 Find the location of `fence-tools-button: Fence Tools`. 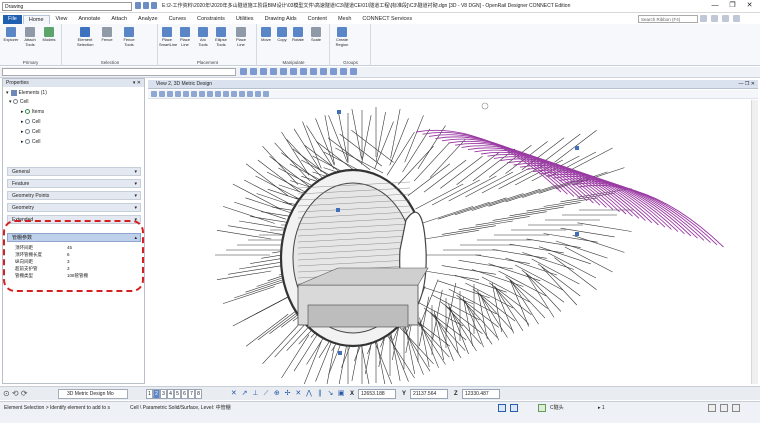

fence-tools-button: Fence Tools is located at coordinates (129, 37).